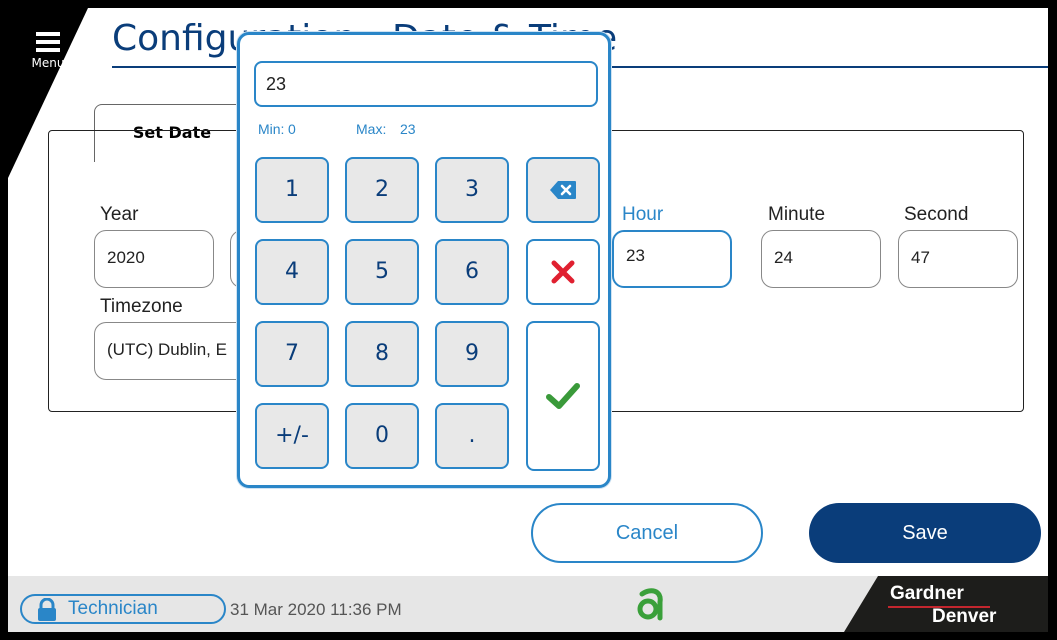  What do you see at coordinates (141, 306) in the screenshot?
I see `timezone-label: Timezone` at bounding box center [141, 306].